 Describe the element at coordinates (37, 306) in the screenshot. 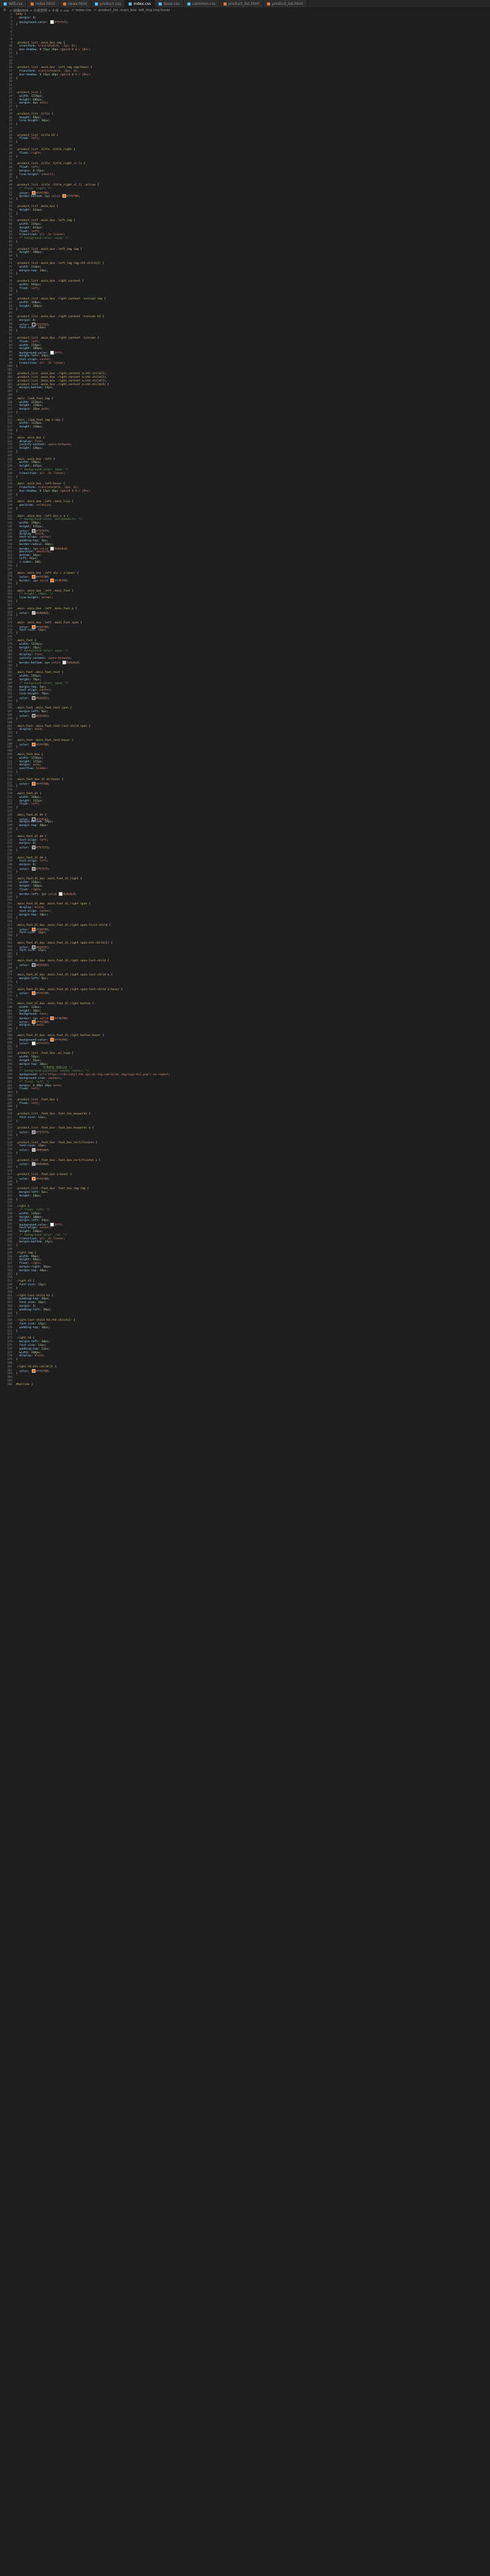

I see `code-token: 160px` at that location.